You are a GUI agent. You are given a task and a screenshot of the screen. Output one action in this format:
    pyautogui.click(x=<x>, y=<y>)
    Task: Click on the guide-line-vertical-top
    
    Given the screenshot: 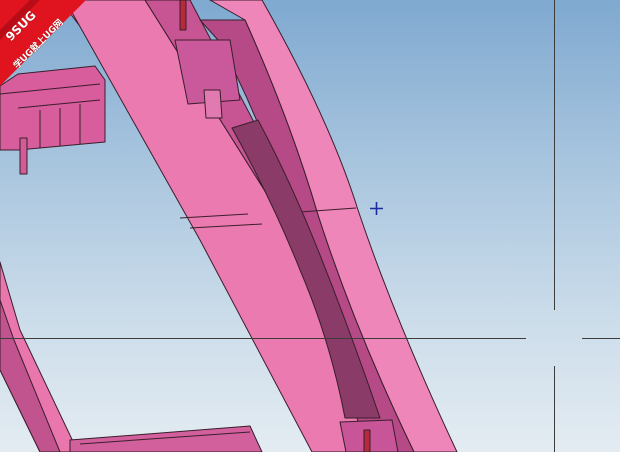 What is the action you would take?
    pyautogui.click(x=554, y=155)
    